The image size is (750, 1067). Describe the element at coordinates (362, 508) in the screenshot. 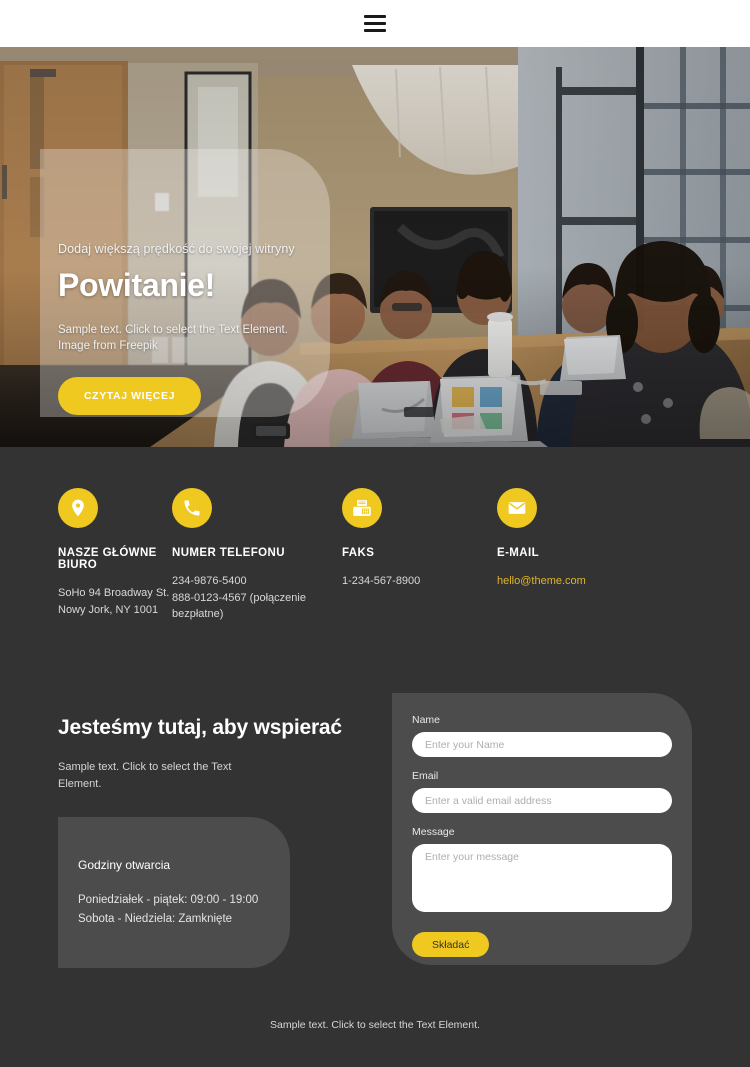

I see `fax-icon` at that location.